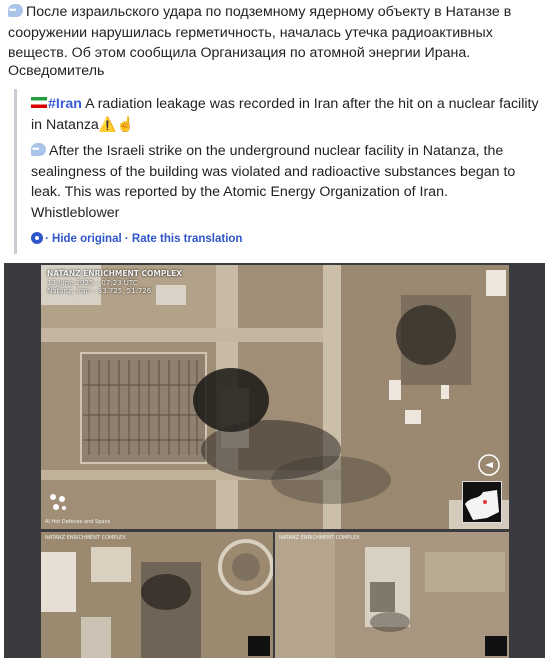 The height and width of the screenshot is (658, 549). I want to click on iran-flag-icon, so click(39, 102).